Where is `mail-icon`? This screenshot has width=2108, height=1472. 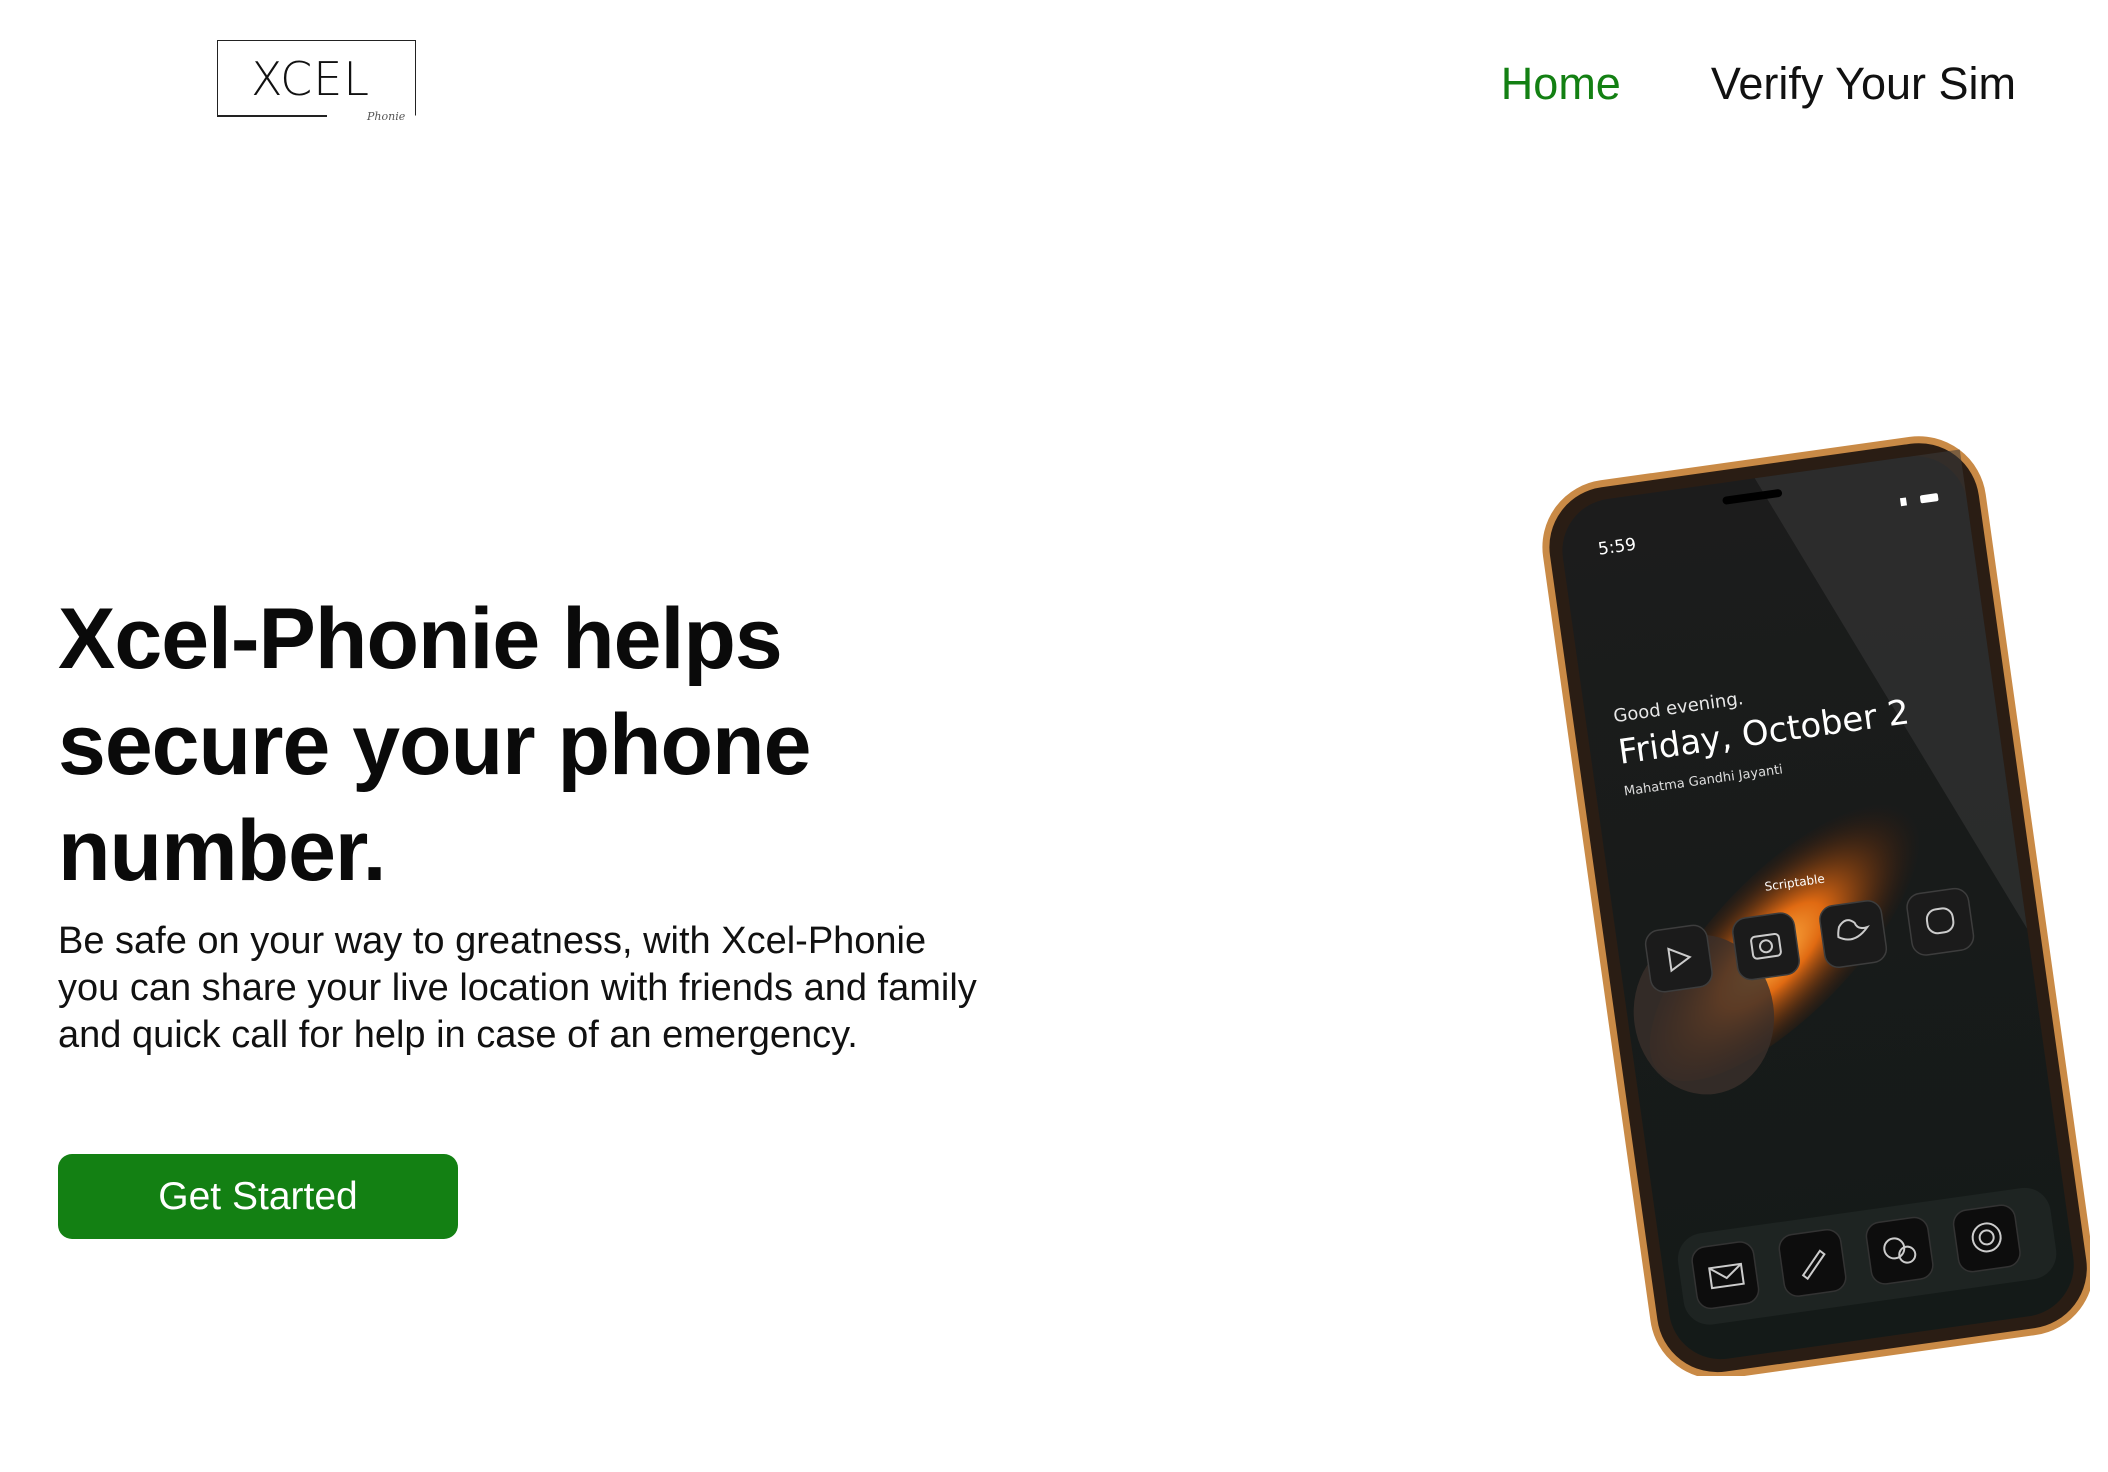
mail-icon is located at coordinates (1725, 1275).